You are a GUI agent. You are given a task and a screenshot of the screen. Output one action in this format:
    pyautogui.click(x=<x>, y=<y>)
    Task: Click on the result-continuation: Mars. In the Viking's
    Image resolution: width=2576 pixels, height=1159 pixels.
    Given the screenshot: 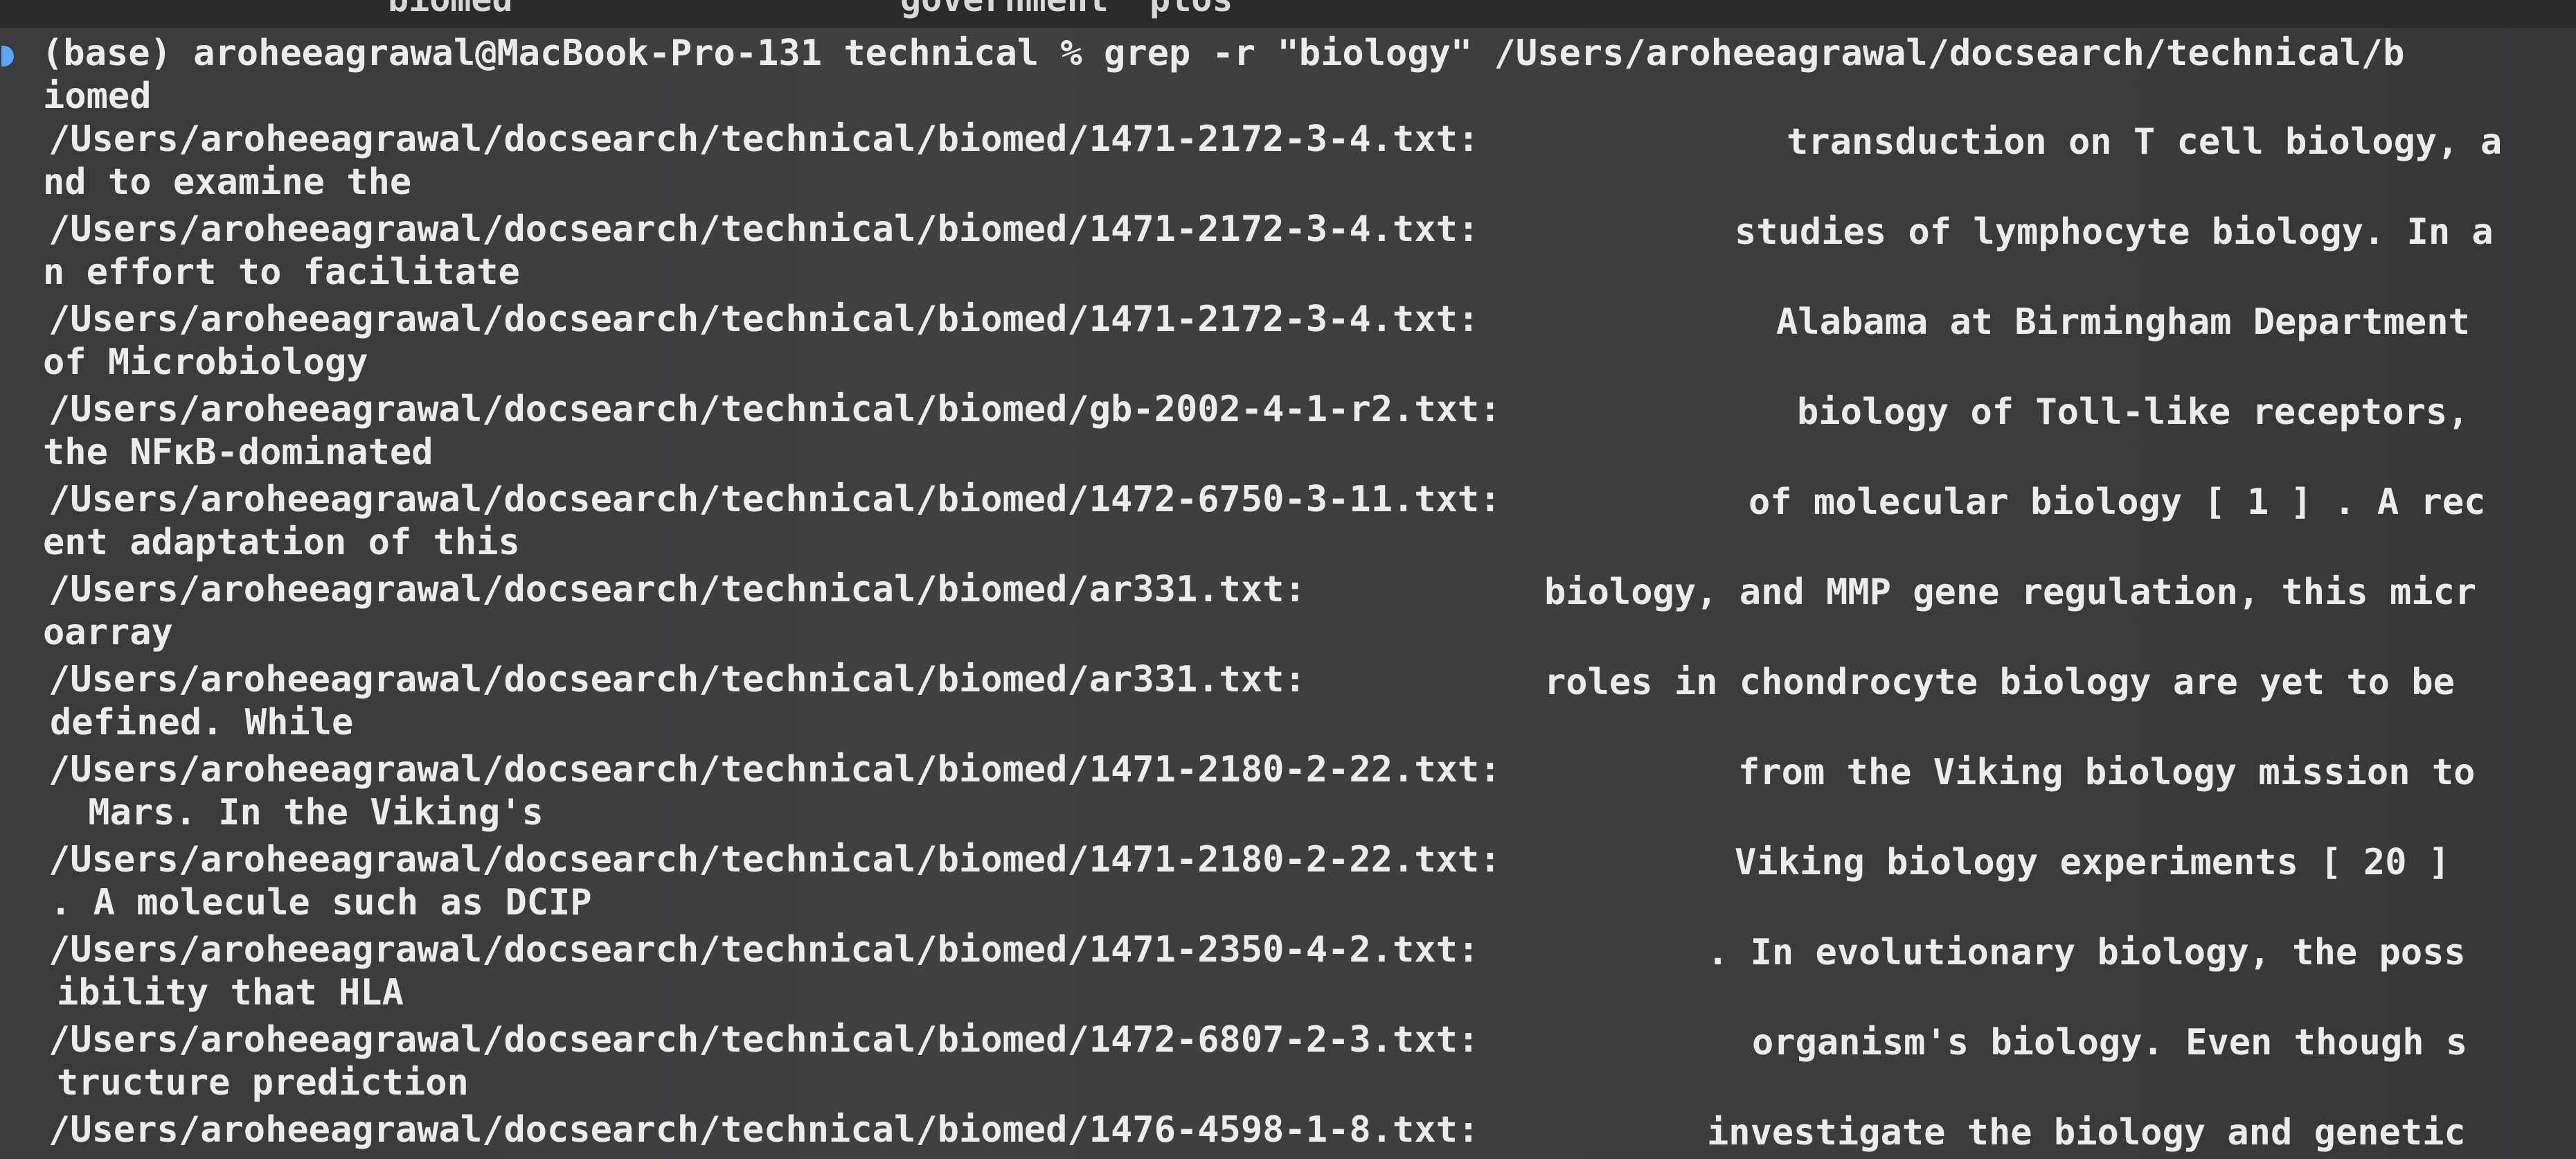 What is the action you would take?
    pyautogui.click(x=305, y=812)
    